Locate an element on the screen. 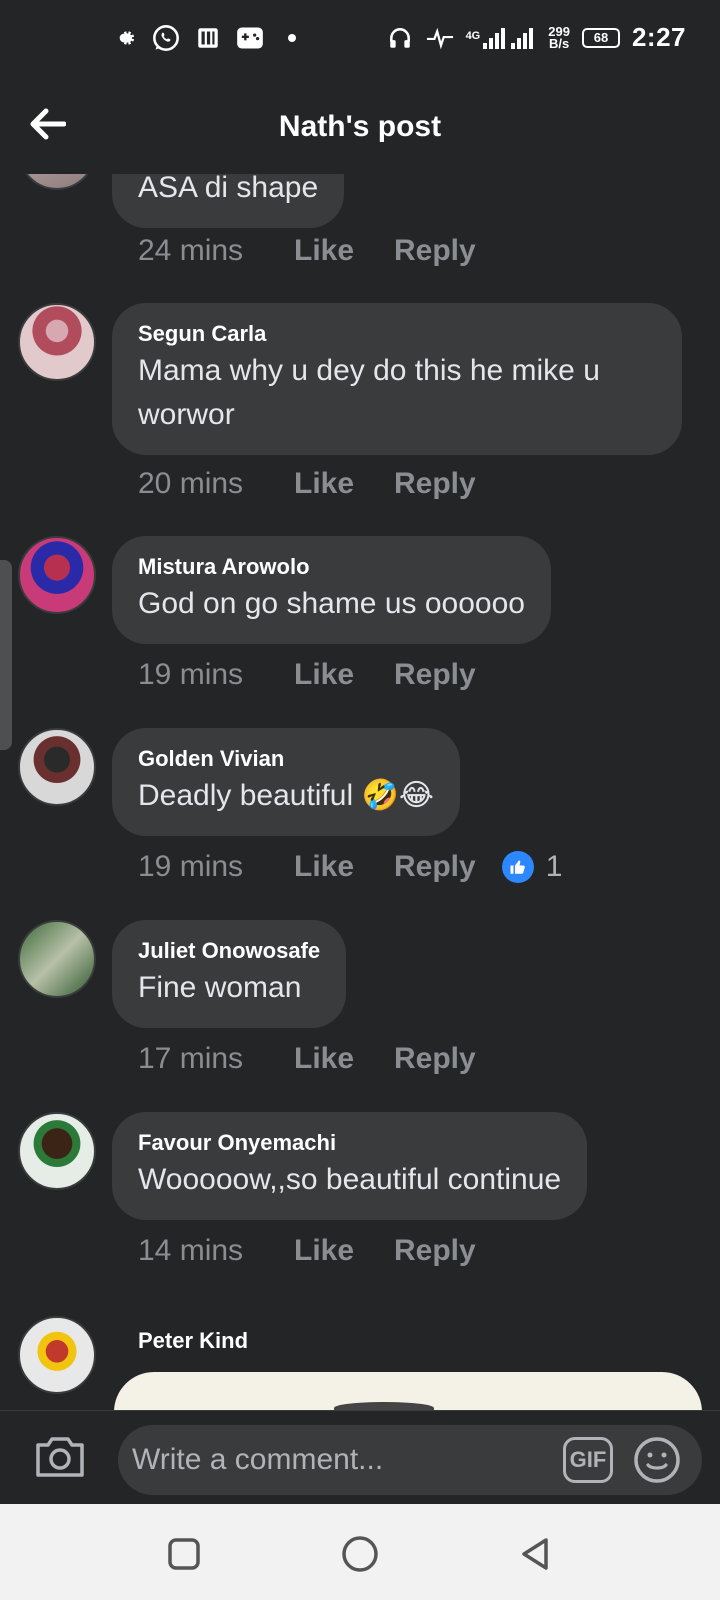  comment-actions: 19 mins Like Reply is located at coordinates (307, 675).